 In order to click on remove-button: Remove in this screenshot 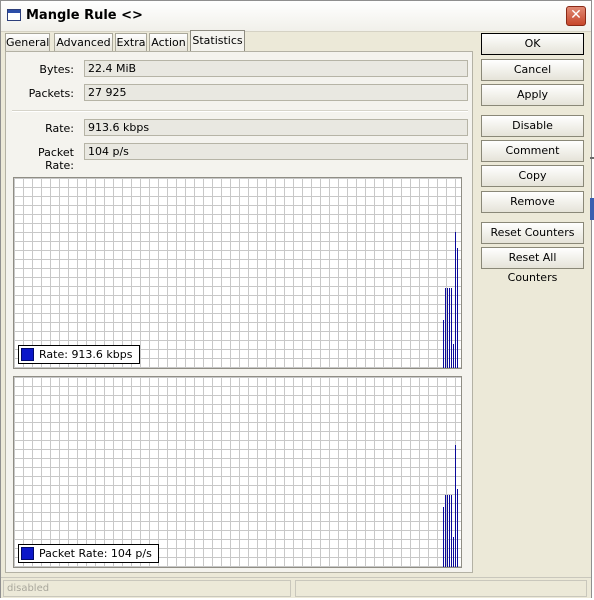, I will do `click(532, 202)`.